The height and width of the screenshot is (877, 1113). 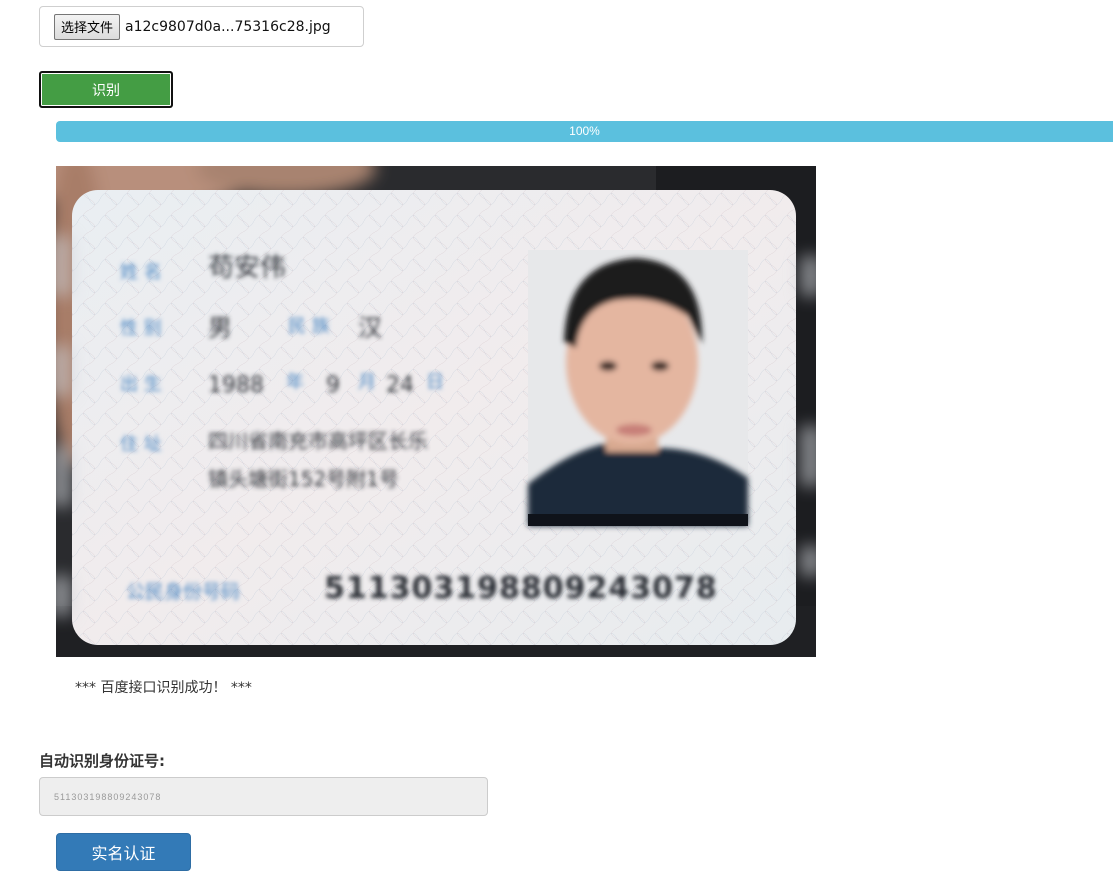 I want to click on card-id-label: 公民身份号码, so click(x=183, y=592).